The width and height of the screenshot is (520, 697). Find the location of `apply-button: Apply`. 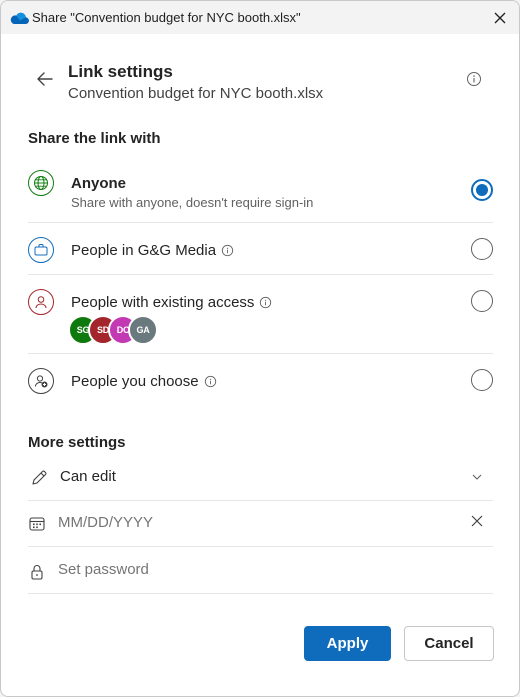

apply-button: Apply is located at coordinates (347, 643).